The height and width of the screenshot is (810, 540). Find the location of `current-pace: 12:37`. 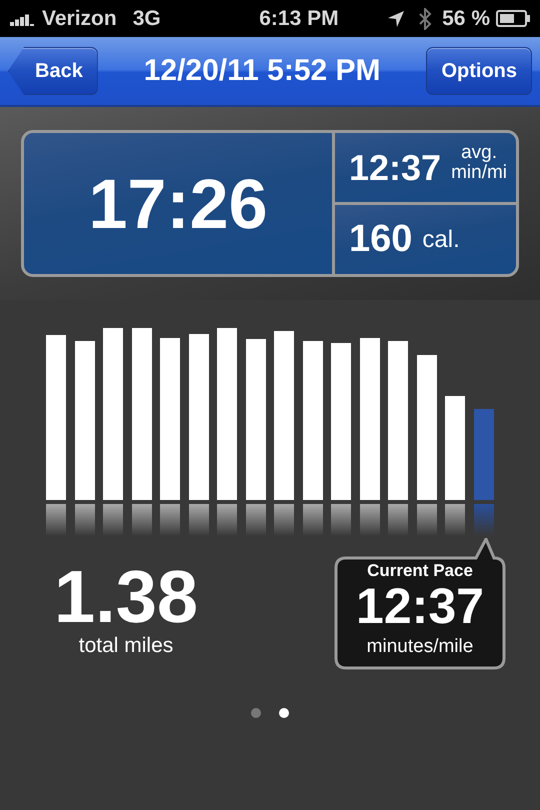

current-pace: 12:37 is located at coordinates (420, 606).